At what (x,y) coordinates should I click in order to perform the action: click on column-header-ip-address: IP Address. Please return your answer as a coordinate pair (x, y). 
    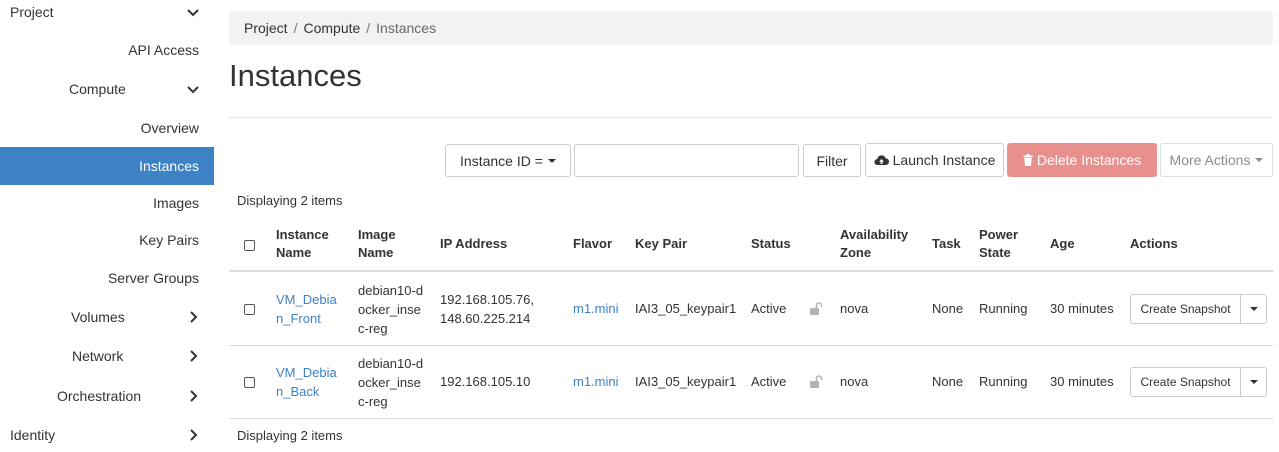
    Looking at the image, I should click on (473, 244).